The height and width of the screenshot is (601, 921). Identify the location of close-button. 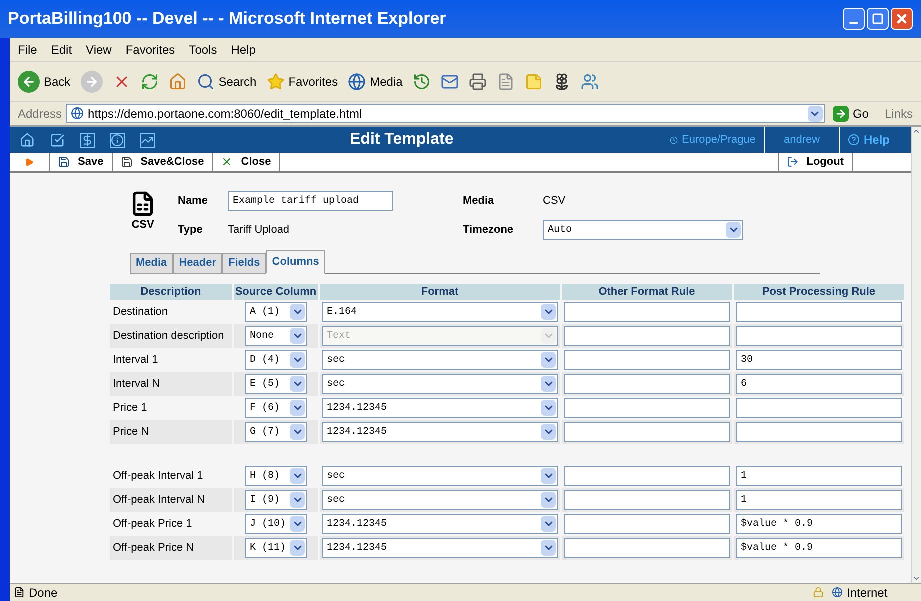
(902, 19).